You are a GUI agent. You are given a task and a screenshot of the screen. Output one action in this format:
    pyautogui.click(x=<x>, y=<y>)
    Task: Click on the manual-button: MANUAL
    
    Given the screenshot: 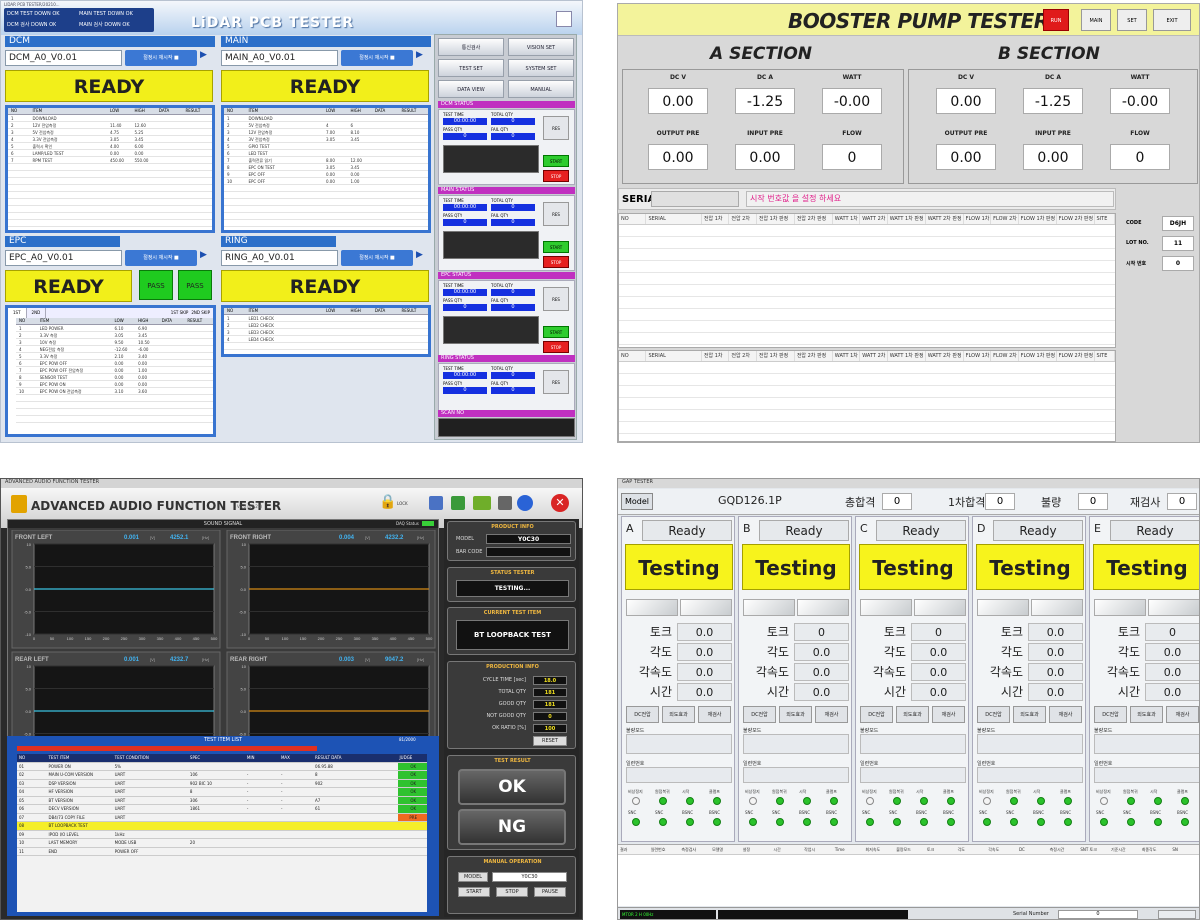 What is the action you would take?
    pyautogui.click(x=541, y=89)
    